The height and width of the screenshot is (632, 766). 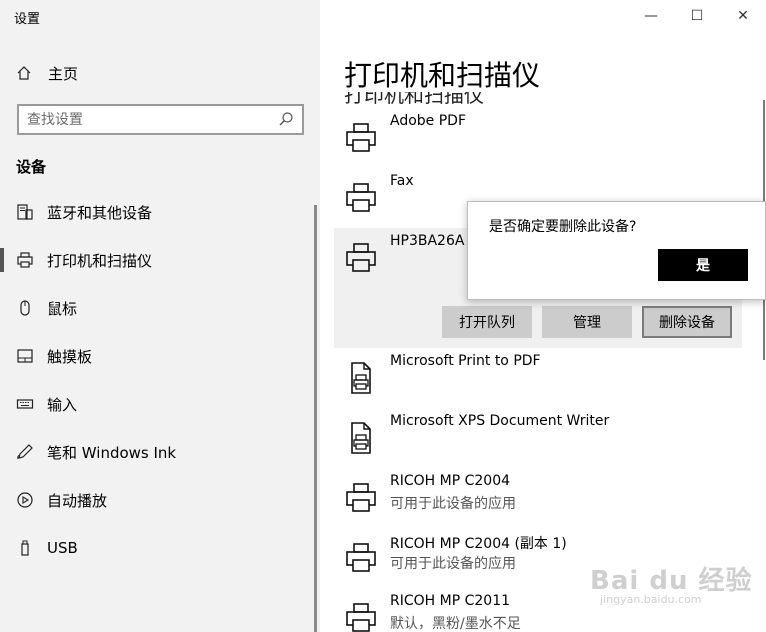 I want to click on home-label: 主页, so click(x=63, y=73).